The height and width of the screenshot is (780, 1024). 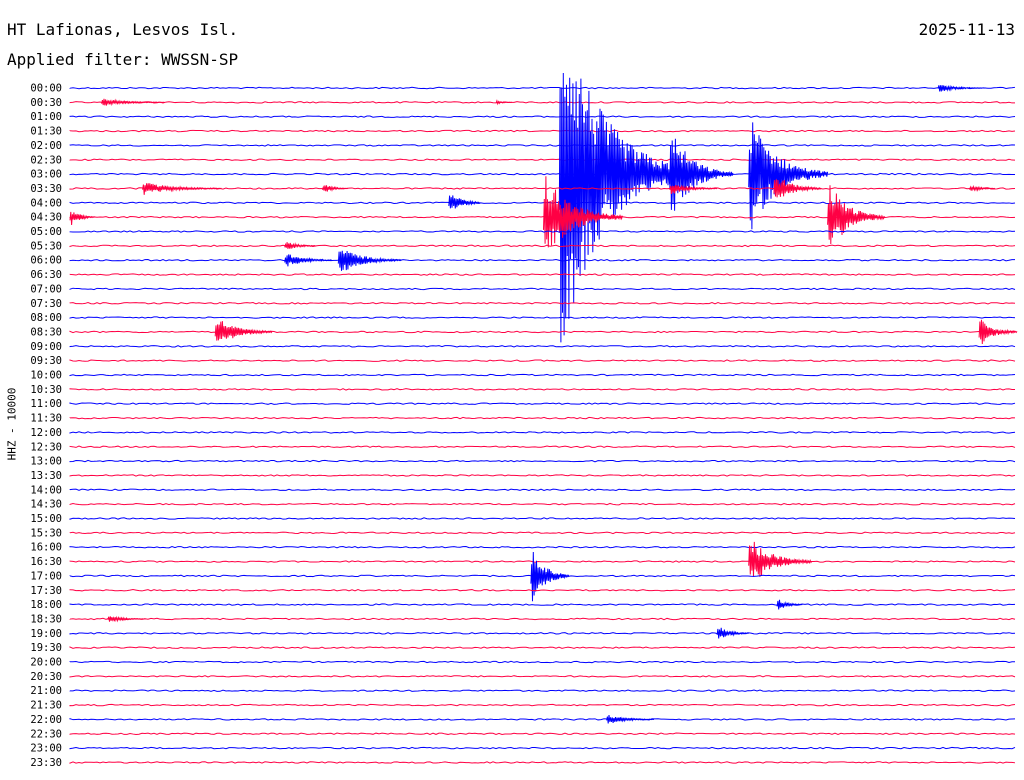 What do you see at coordinates (46, 117) in the screenshot?
I see `row-time-label: 01:00` at bounding box center [46, 117].